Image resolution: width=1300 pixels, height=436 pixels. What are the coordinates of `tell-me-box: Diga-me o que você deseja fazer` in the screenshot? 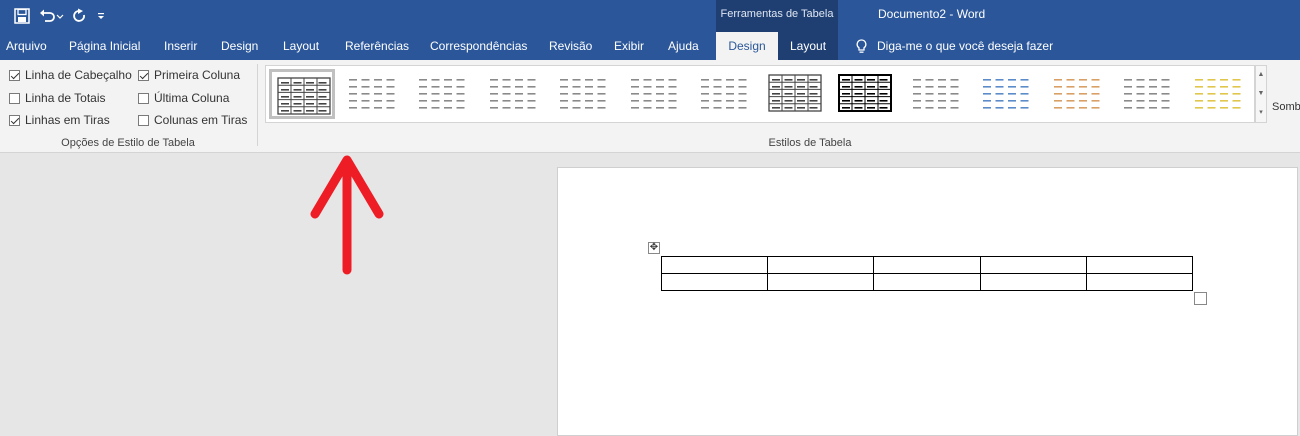 It's located at (954, 46).